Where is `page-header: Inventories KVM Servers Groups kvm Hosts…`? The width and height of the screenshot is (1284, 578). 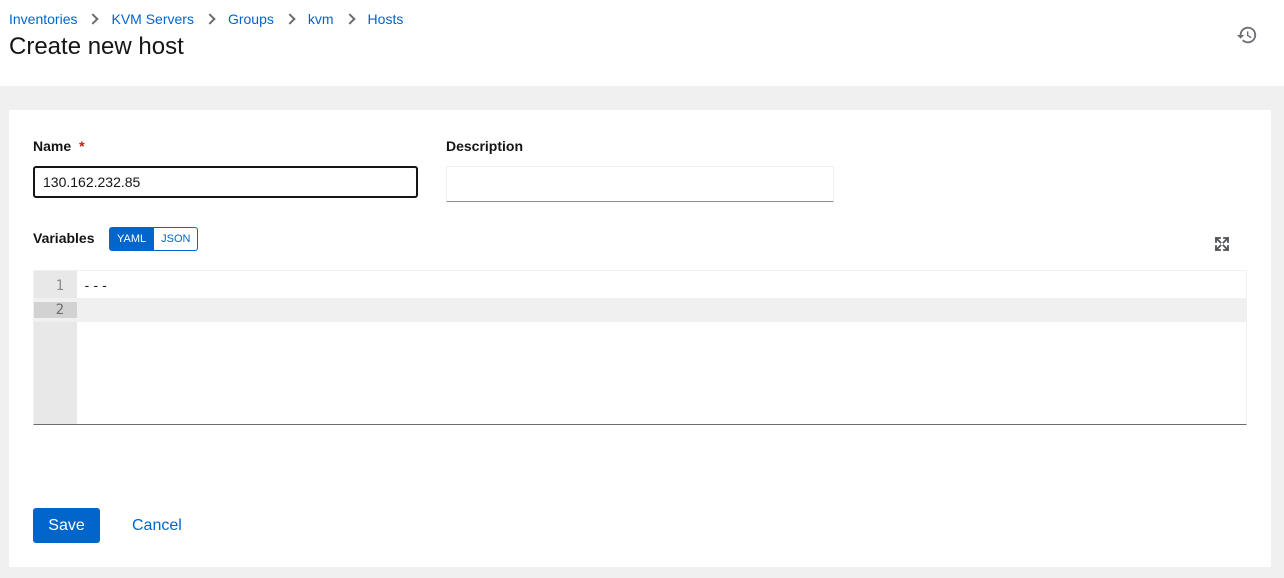 page-header: Inventories KVM Servers Groups kvm Hosts… is located at coordinates (642, 43).